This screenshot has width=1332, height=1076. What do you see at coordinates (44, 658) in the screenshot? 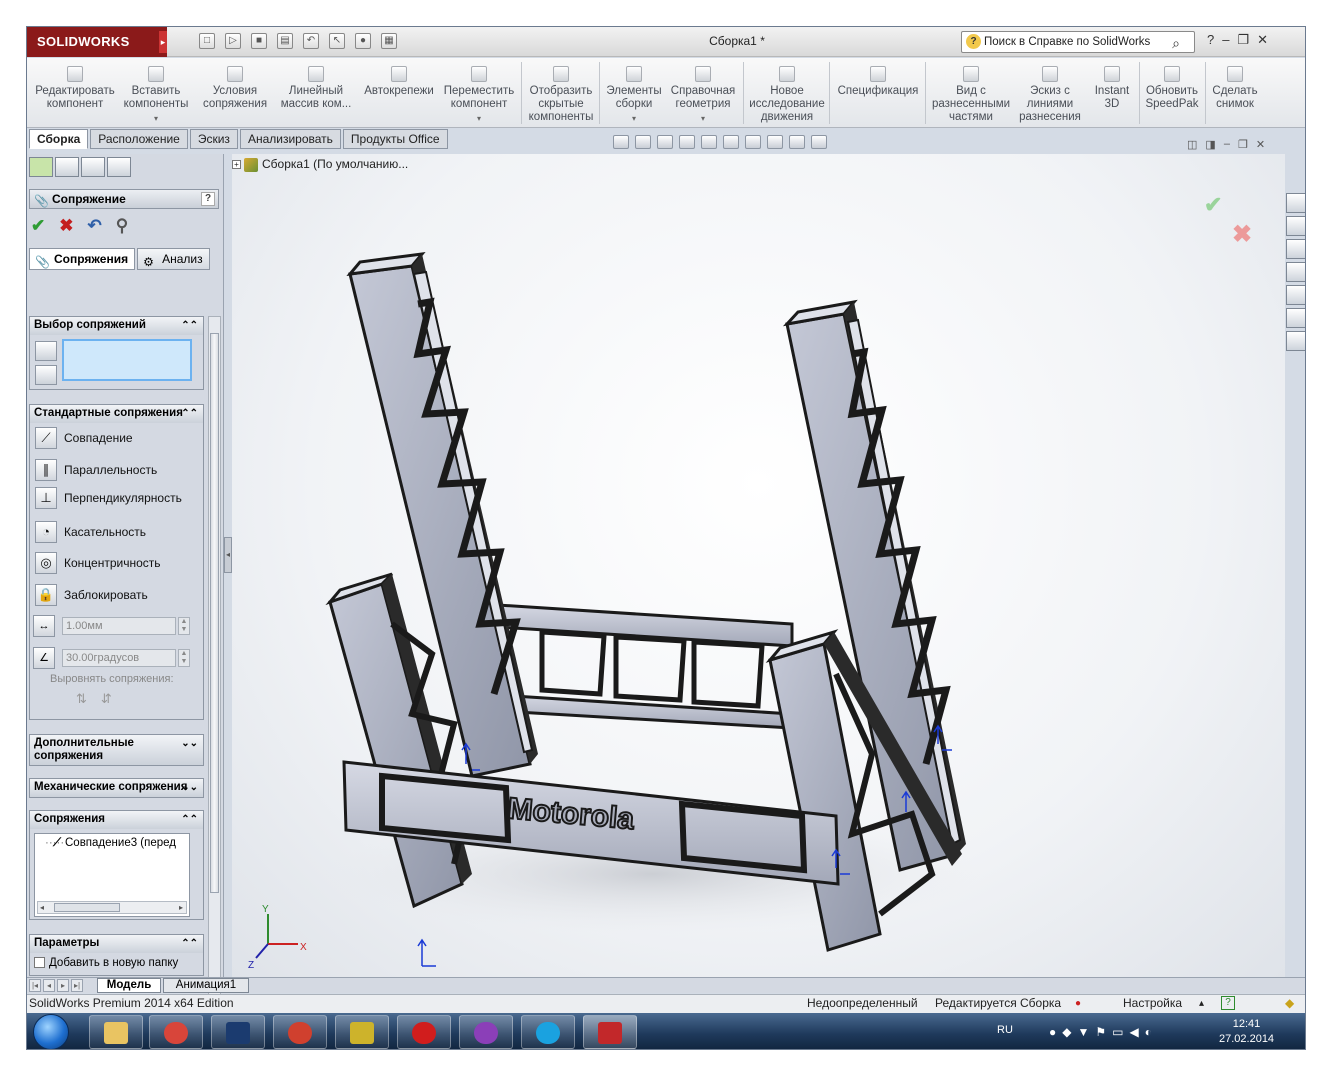
I see `angle-icon: ∠` at bounding box center [44, 658].